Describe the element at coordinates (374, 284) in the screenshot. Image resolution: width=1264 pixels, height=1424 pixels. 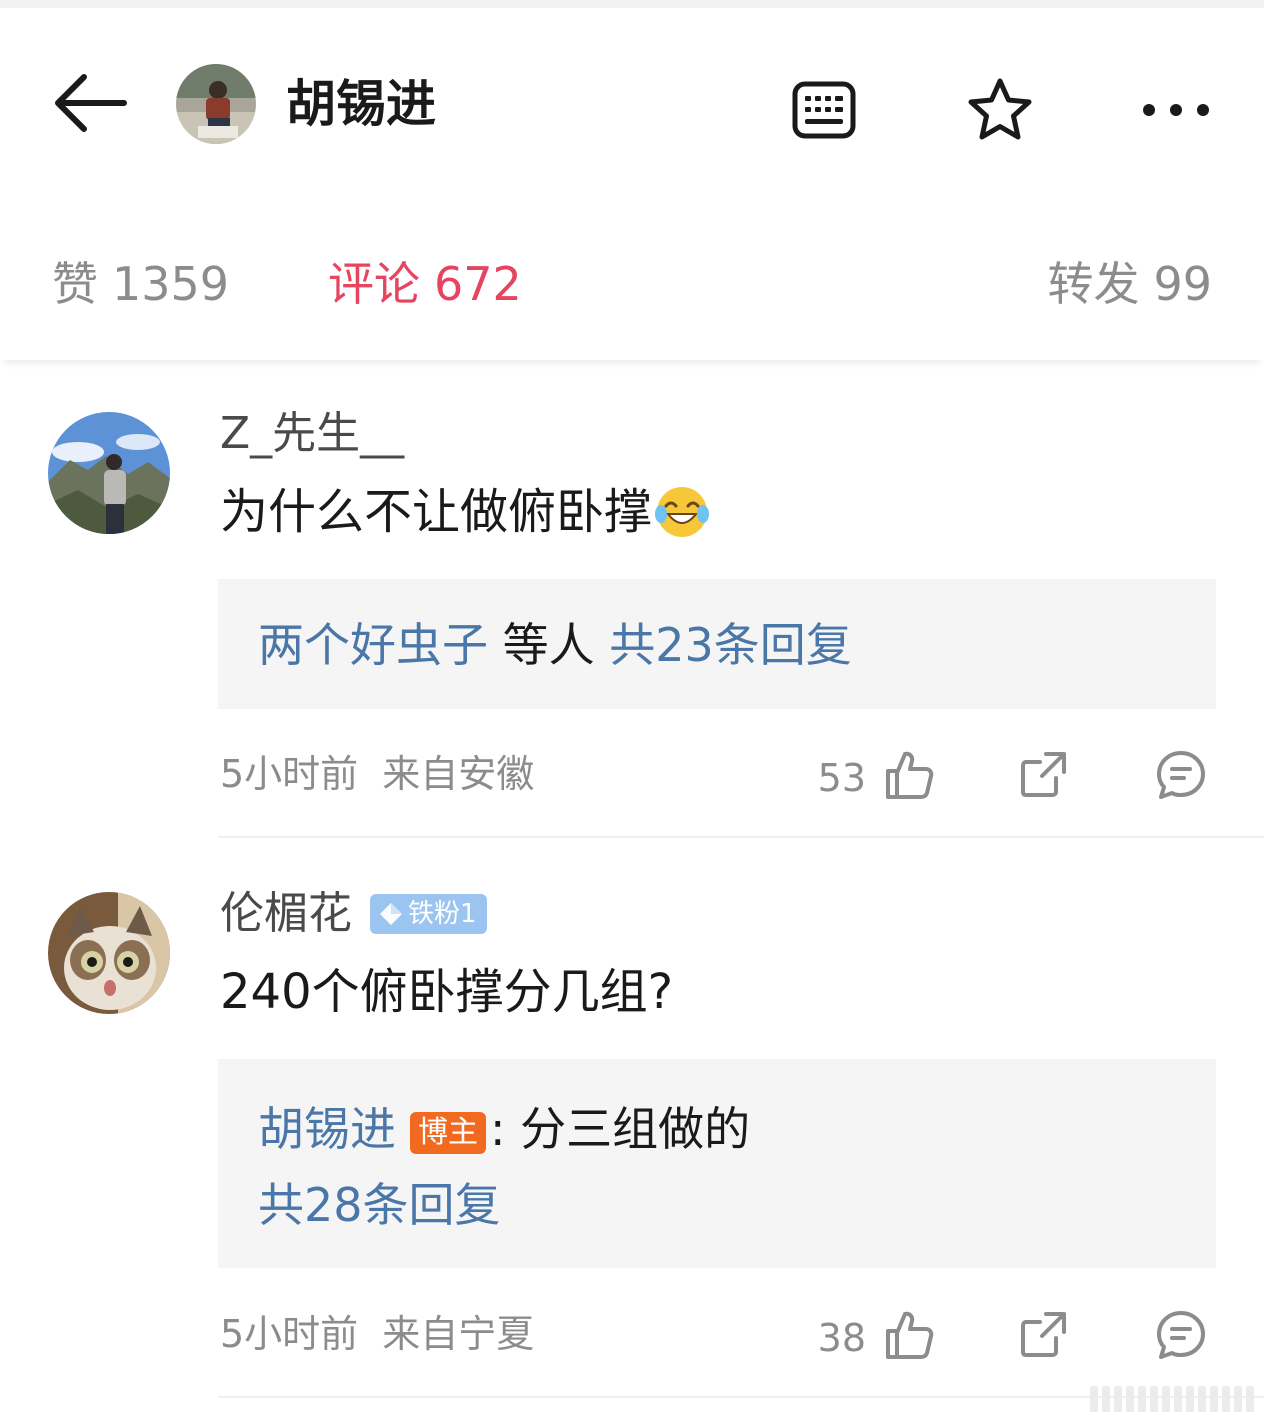
I see `comments-label: 评论` at that location.